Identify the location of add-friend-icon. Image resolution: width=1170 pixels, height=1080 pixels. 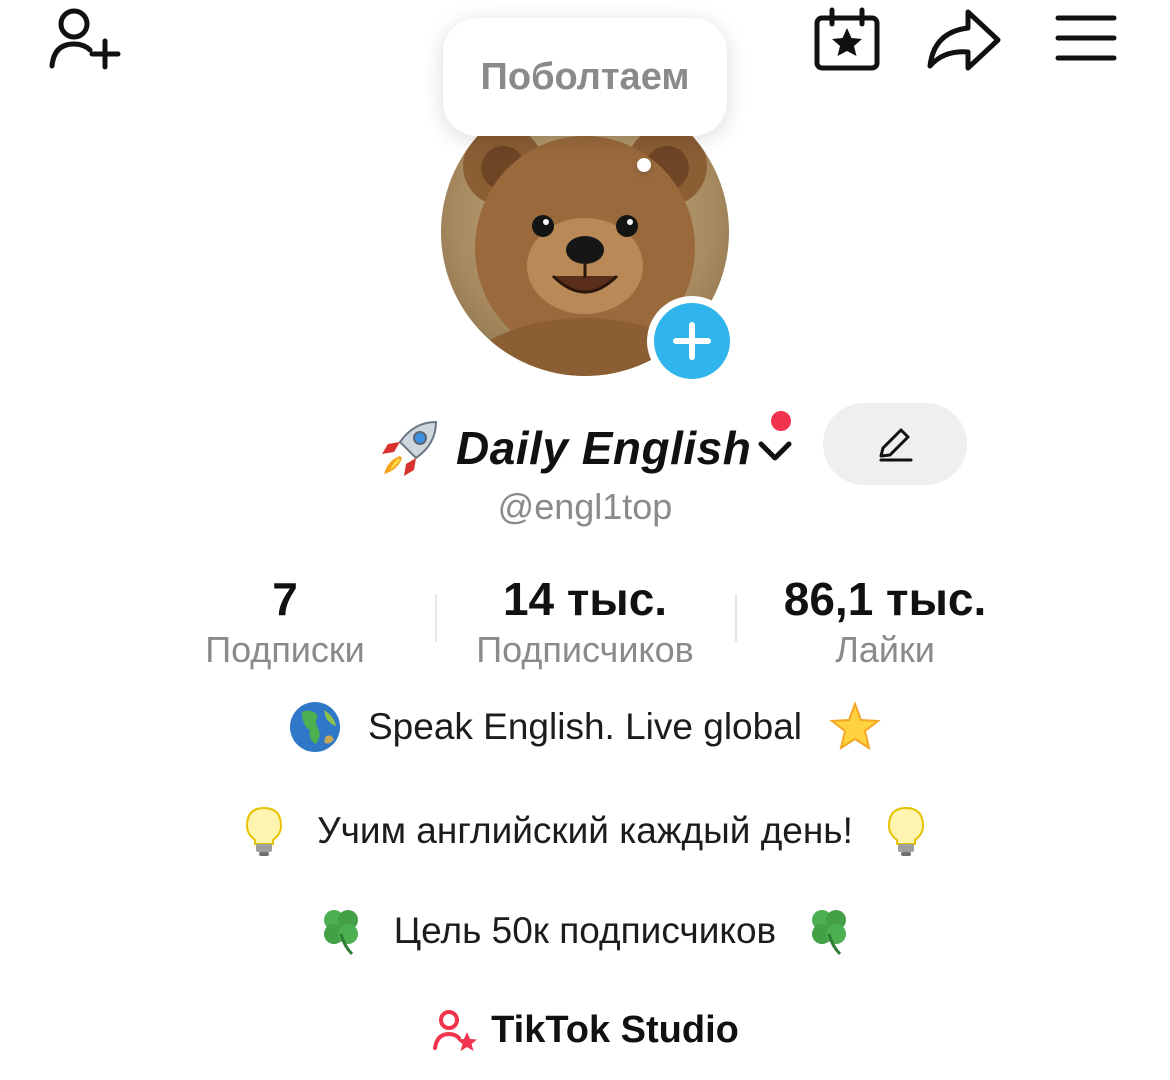
(85, 39).